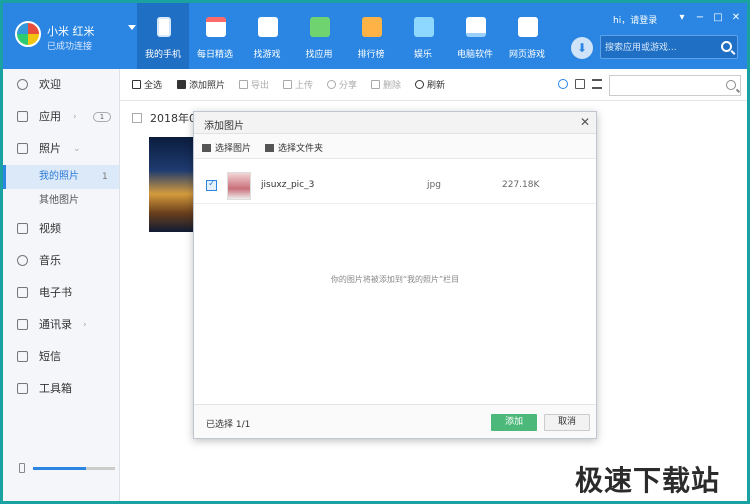 The image size is (750, 504). I want to click on photo-thumbnail, so click(172, 184).